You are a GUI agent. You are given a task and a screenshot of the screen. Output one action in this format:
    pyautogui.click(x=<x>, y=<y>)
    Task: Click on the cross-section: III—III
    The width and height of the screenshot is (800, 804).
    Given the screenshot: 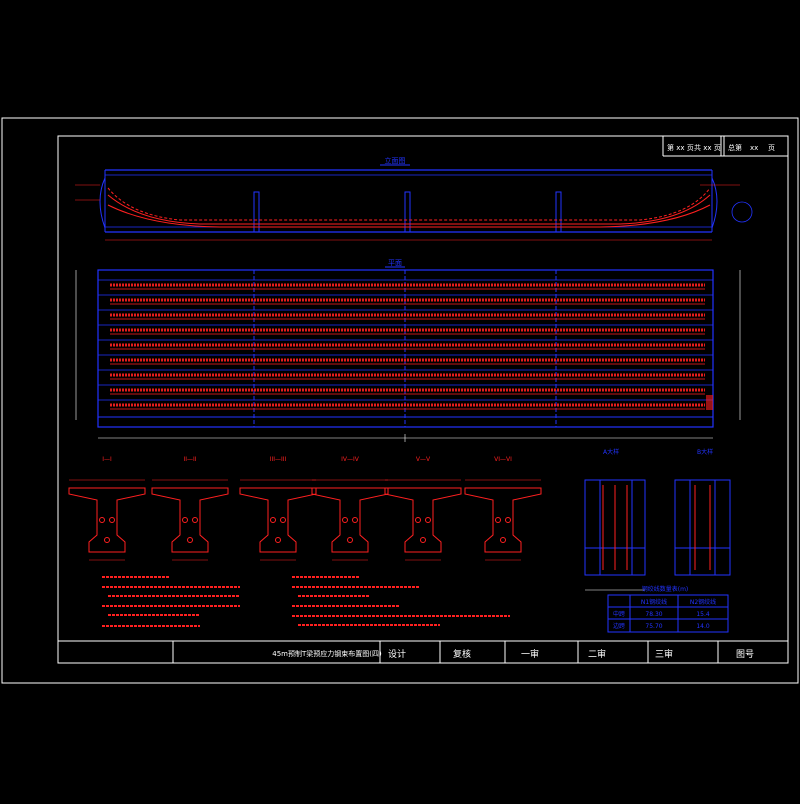 What is the action you would take?
    pyautogui.click(x=278, y=508)
    